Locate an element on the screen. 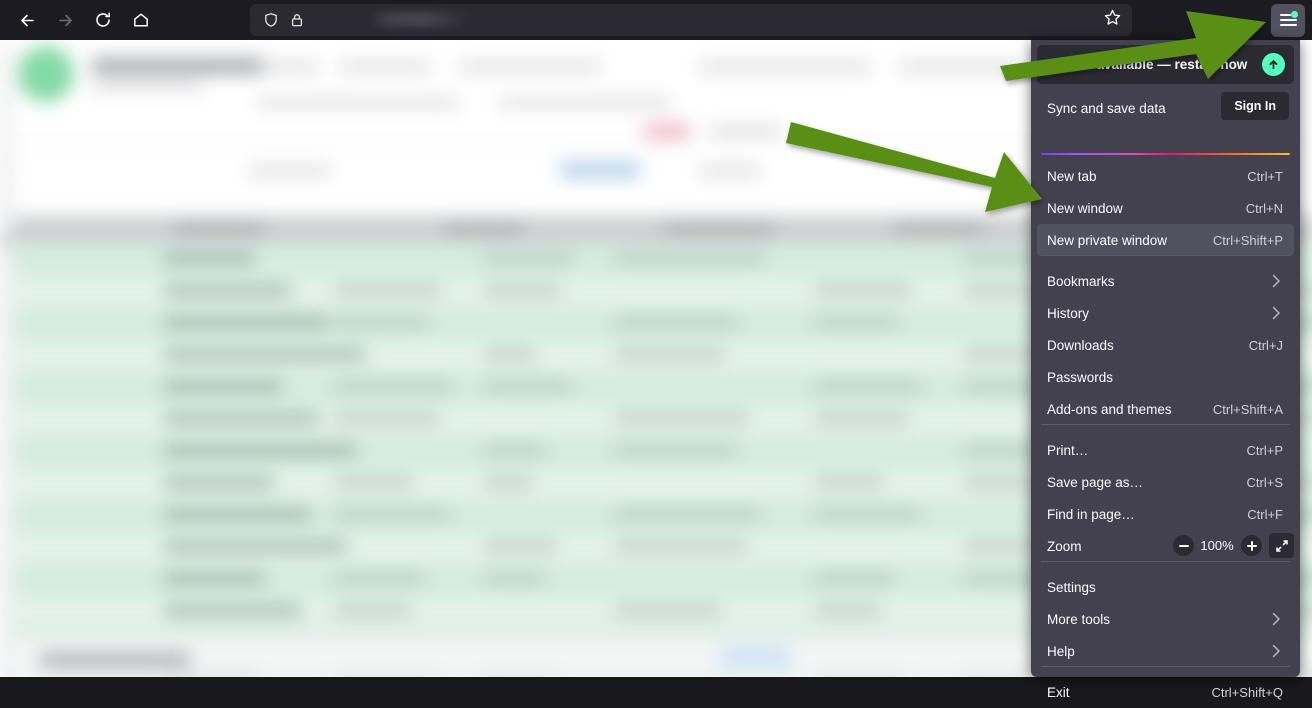 The height and width of the screenshot is (708, 1312). home-button is located at coordinates (141, 20).